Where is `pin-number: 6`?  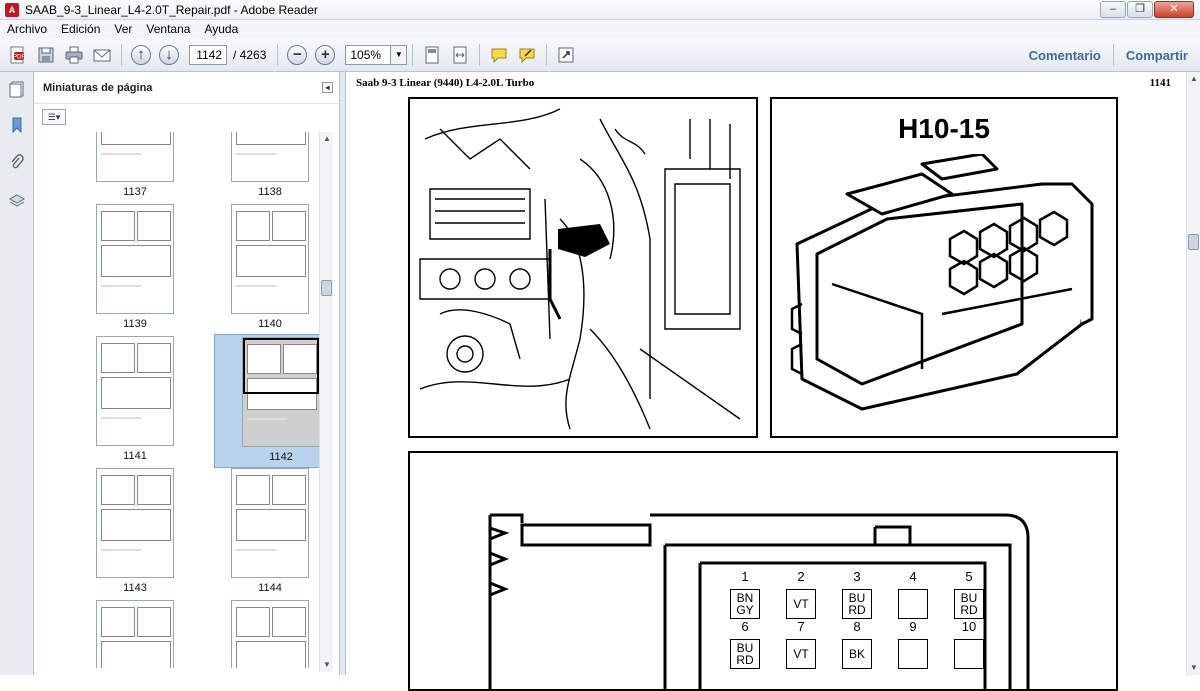 pin-number: 6 is located at coordinates (745, 626).